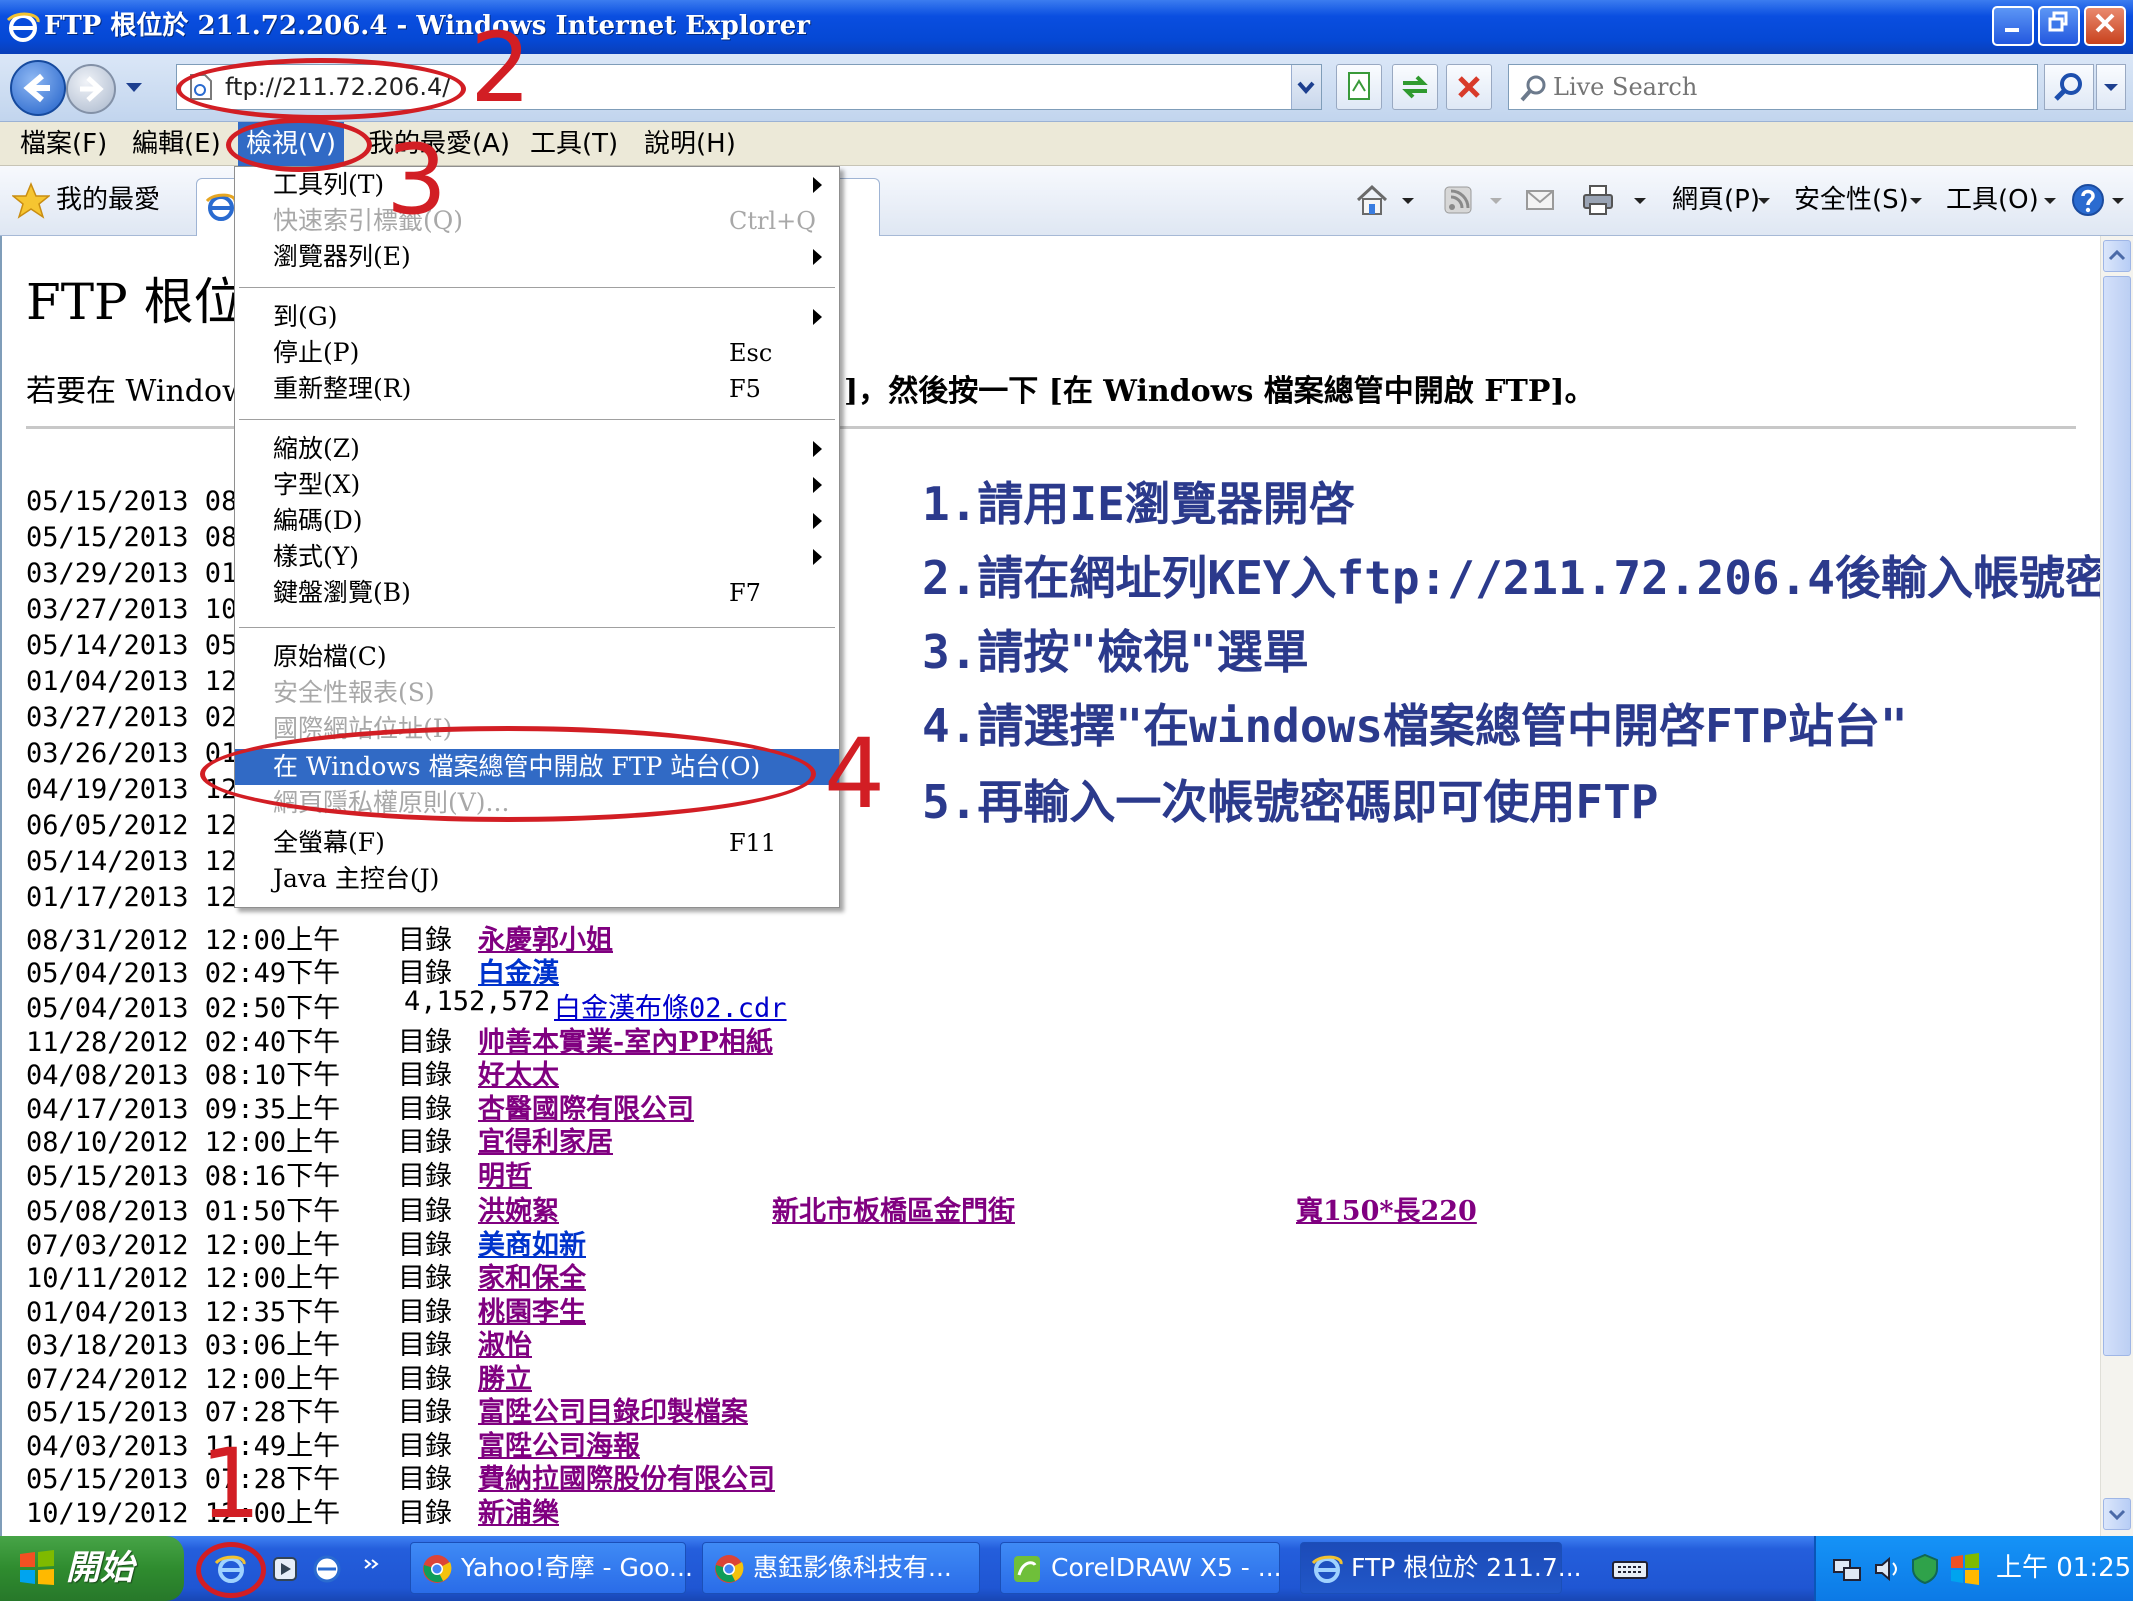  What do you see at coordinates (23, 27) in the screenshot?
I see `ie-icon` at bounding box center [23, 27].